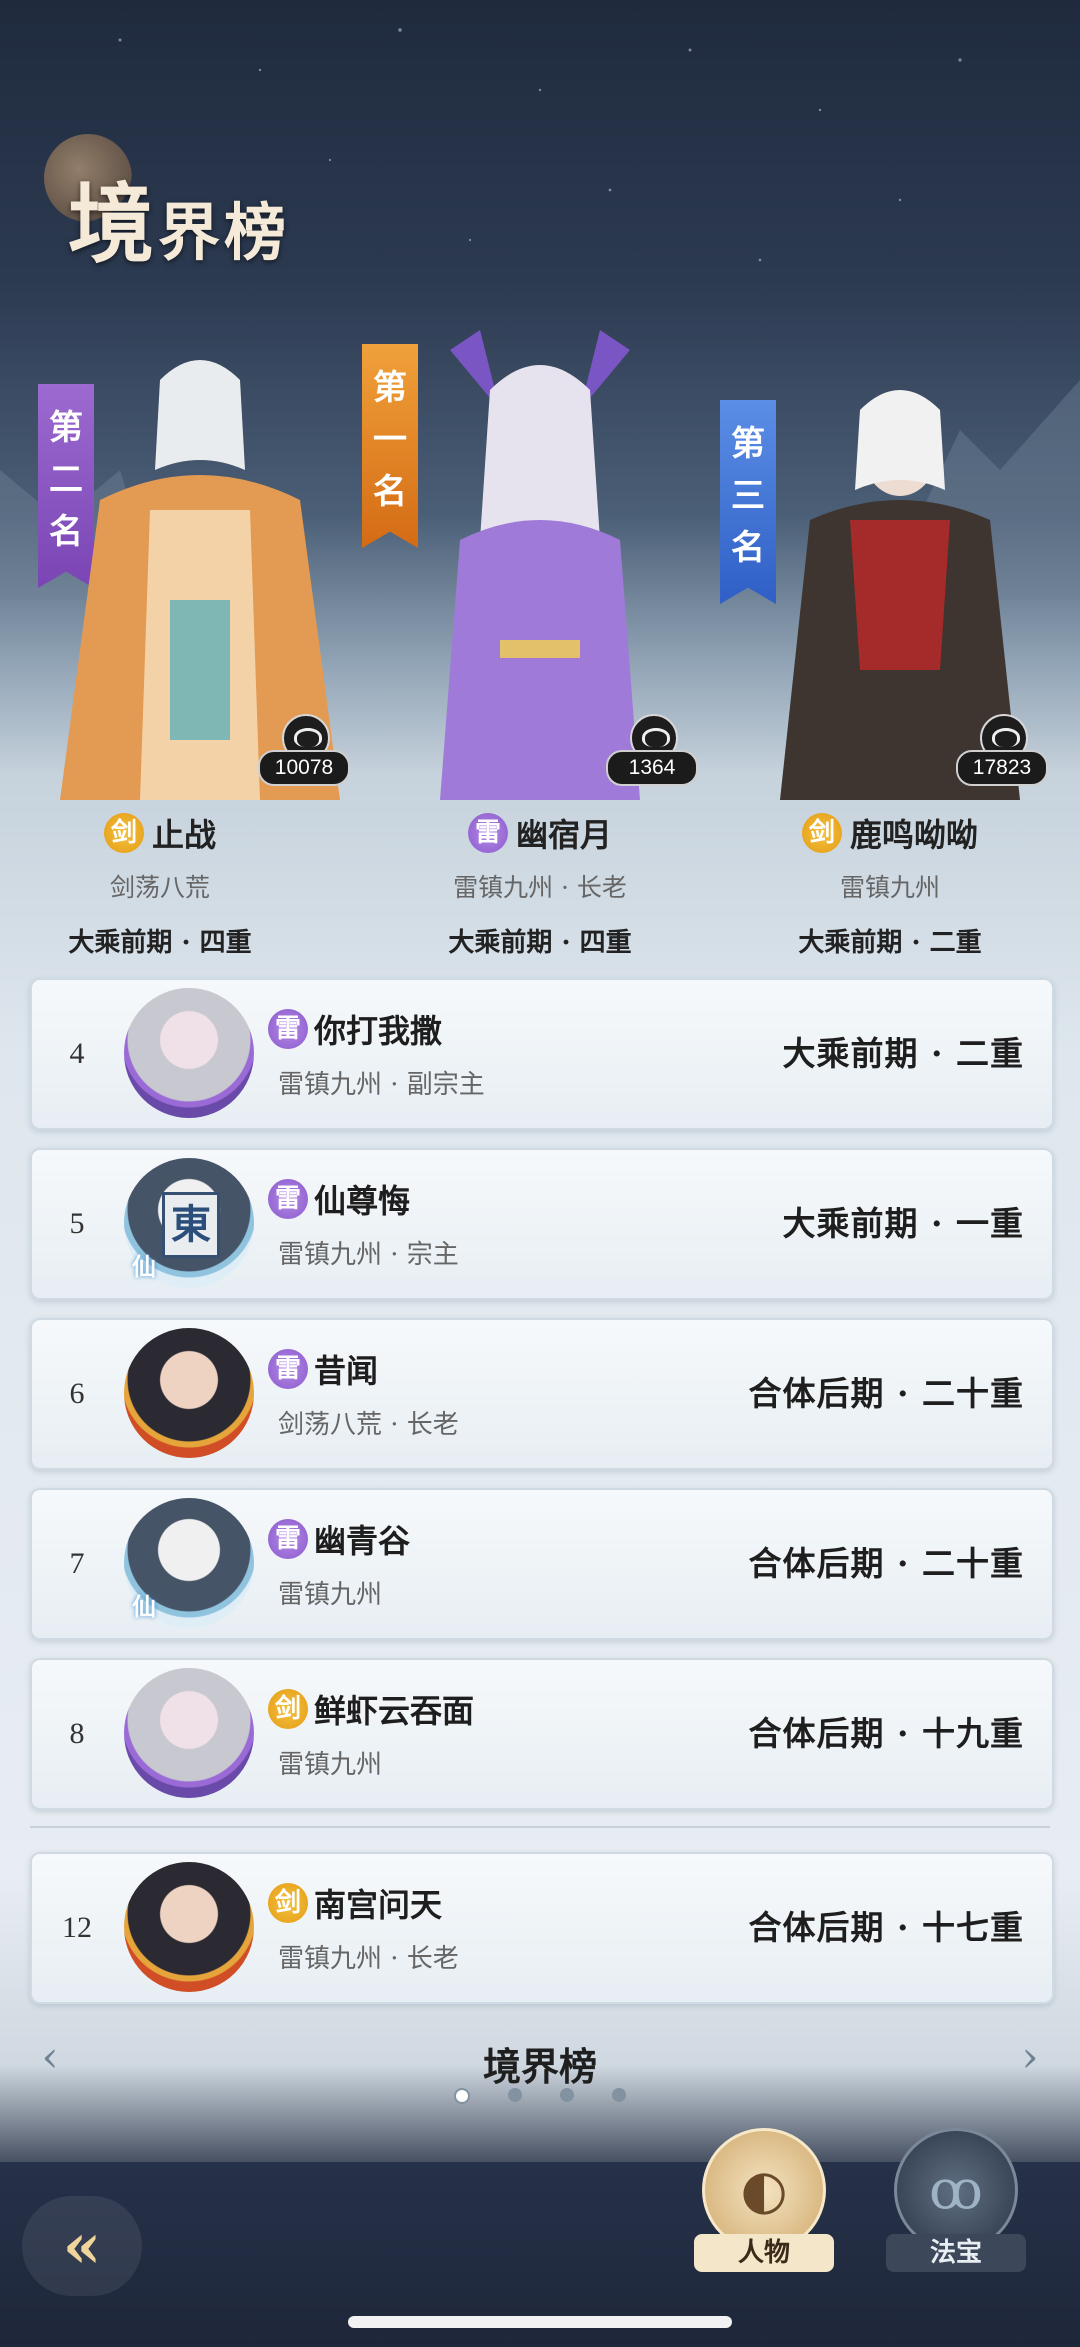 The height and width of the screenshot is (2347, 1080). I want to click on self-list-item: 12 剑南宫问天 雷镇九州 · 长老 合体后期 · 十七重, so click(542, 1928).